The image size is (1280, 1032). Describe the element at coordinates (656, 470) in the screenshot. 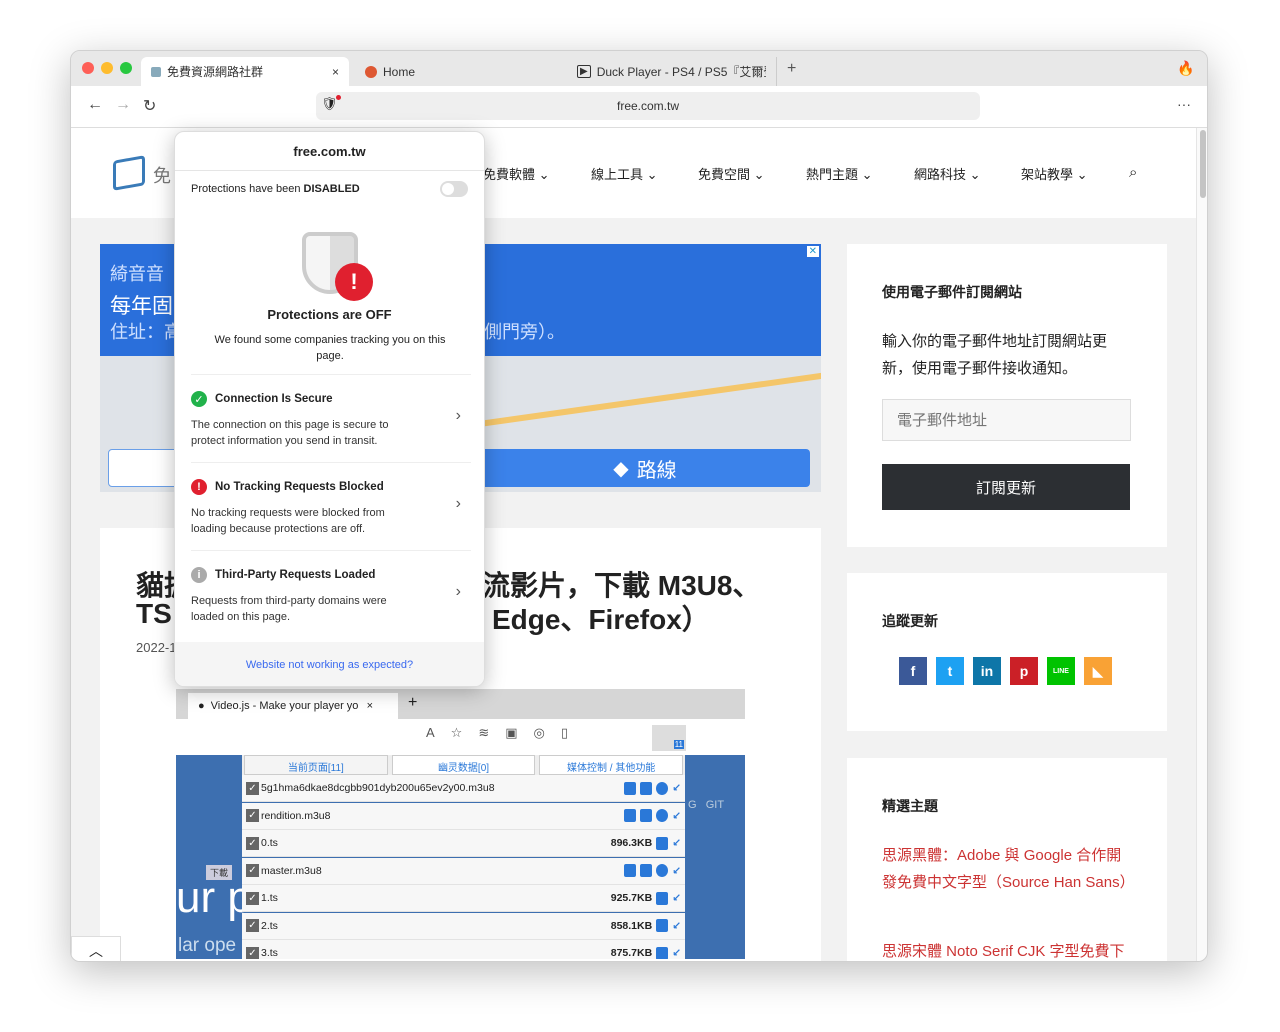

I see `directions-label: 路線` at that location.